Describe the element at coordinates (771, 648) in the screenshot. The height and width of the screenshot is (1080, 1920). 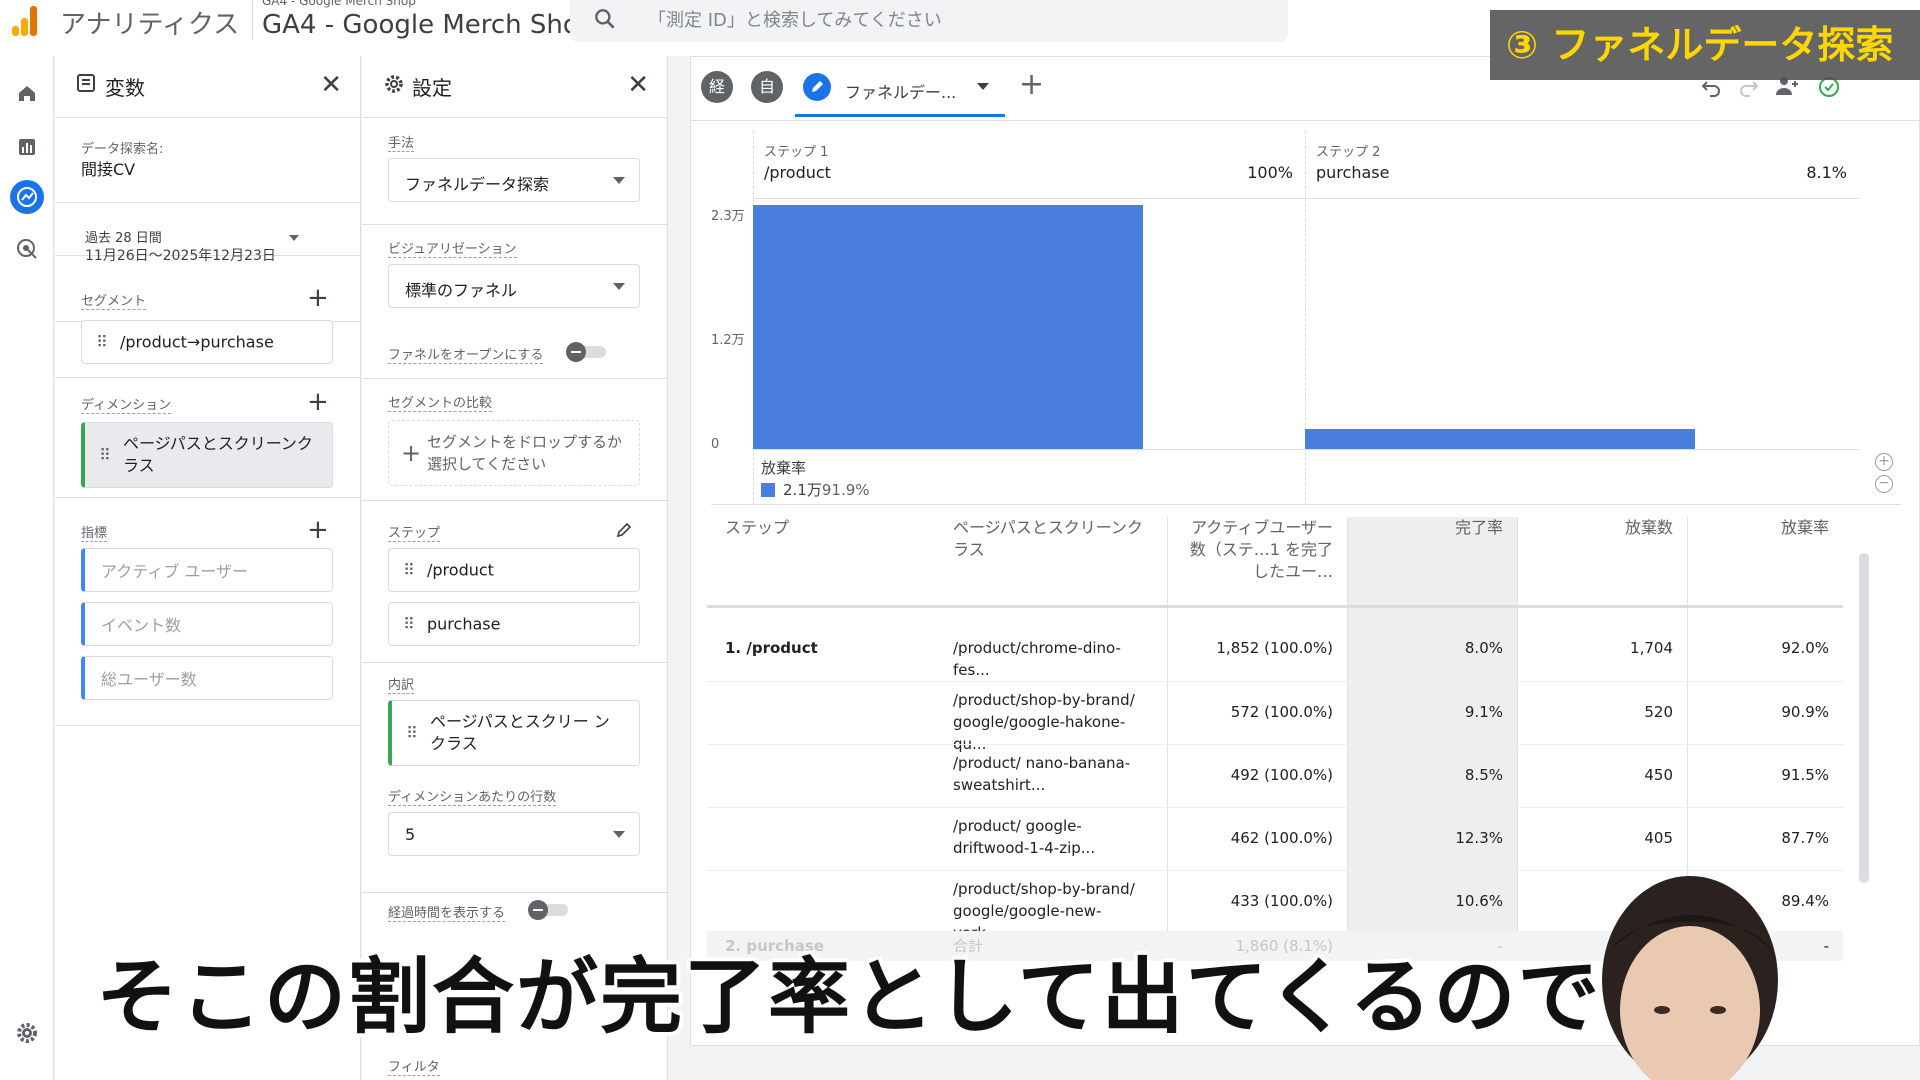
I see `step-cell: 1. /product` at that location.